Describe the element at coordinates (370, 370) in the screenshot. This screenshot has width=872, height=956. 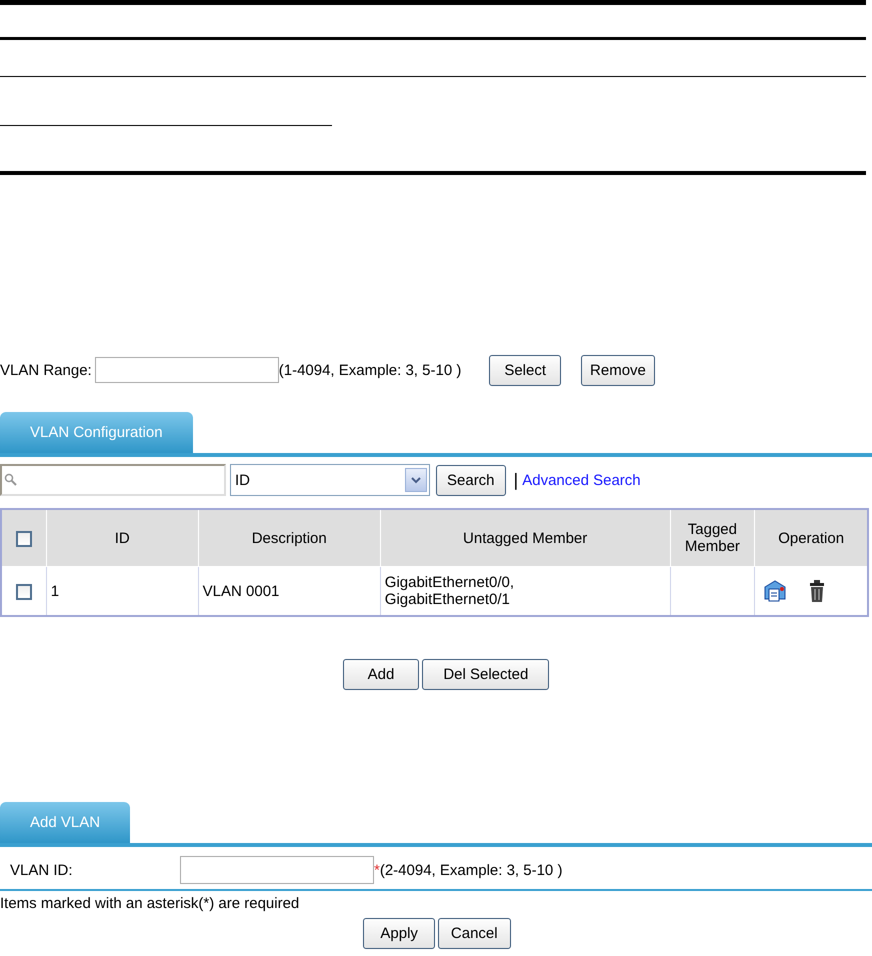
I see `hint-text: (1-4094, Example: 3, 5-10 )` at that location.